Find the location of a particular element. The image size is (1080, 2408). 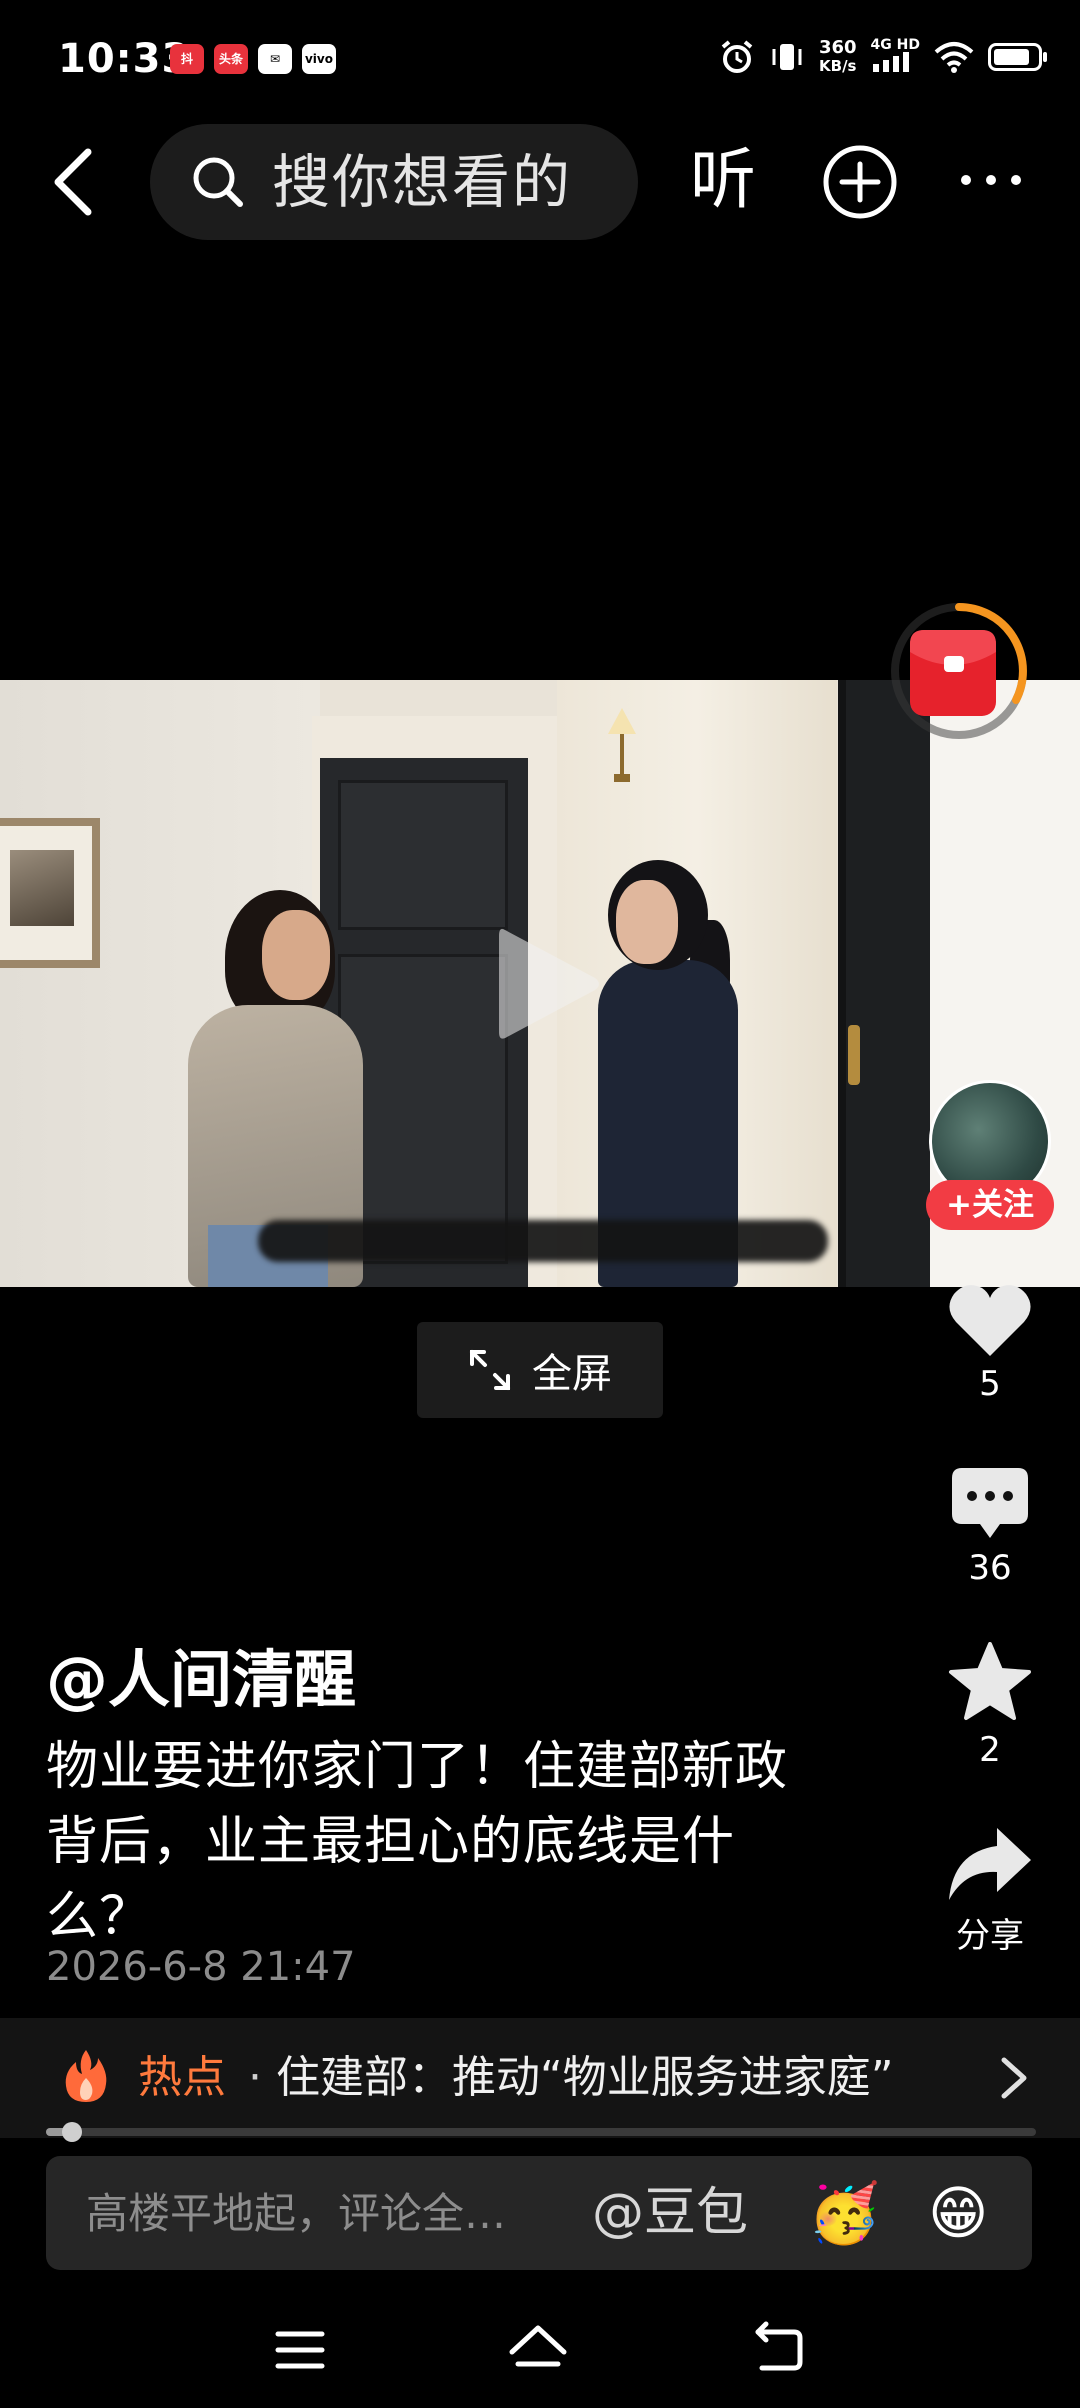

share-button: 分享 is located at coordinates (990, 1891).